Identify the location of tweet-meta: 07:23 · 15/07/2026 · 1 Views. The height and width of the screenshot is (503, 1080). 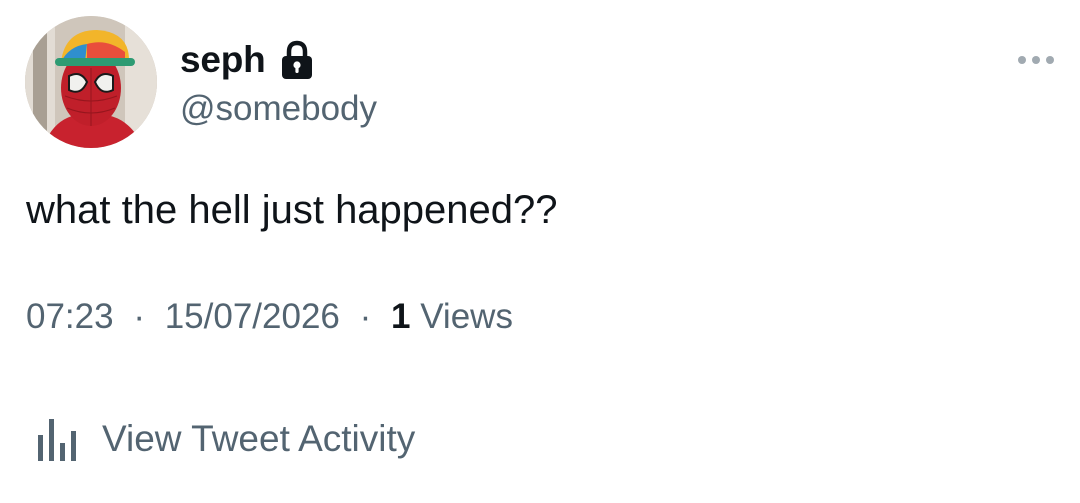
(269, 317).